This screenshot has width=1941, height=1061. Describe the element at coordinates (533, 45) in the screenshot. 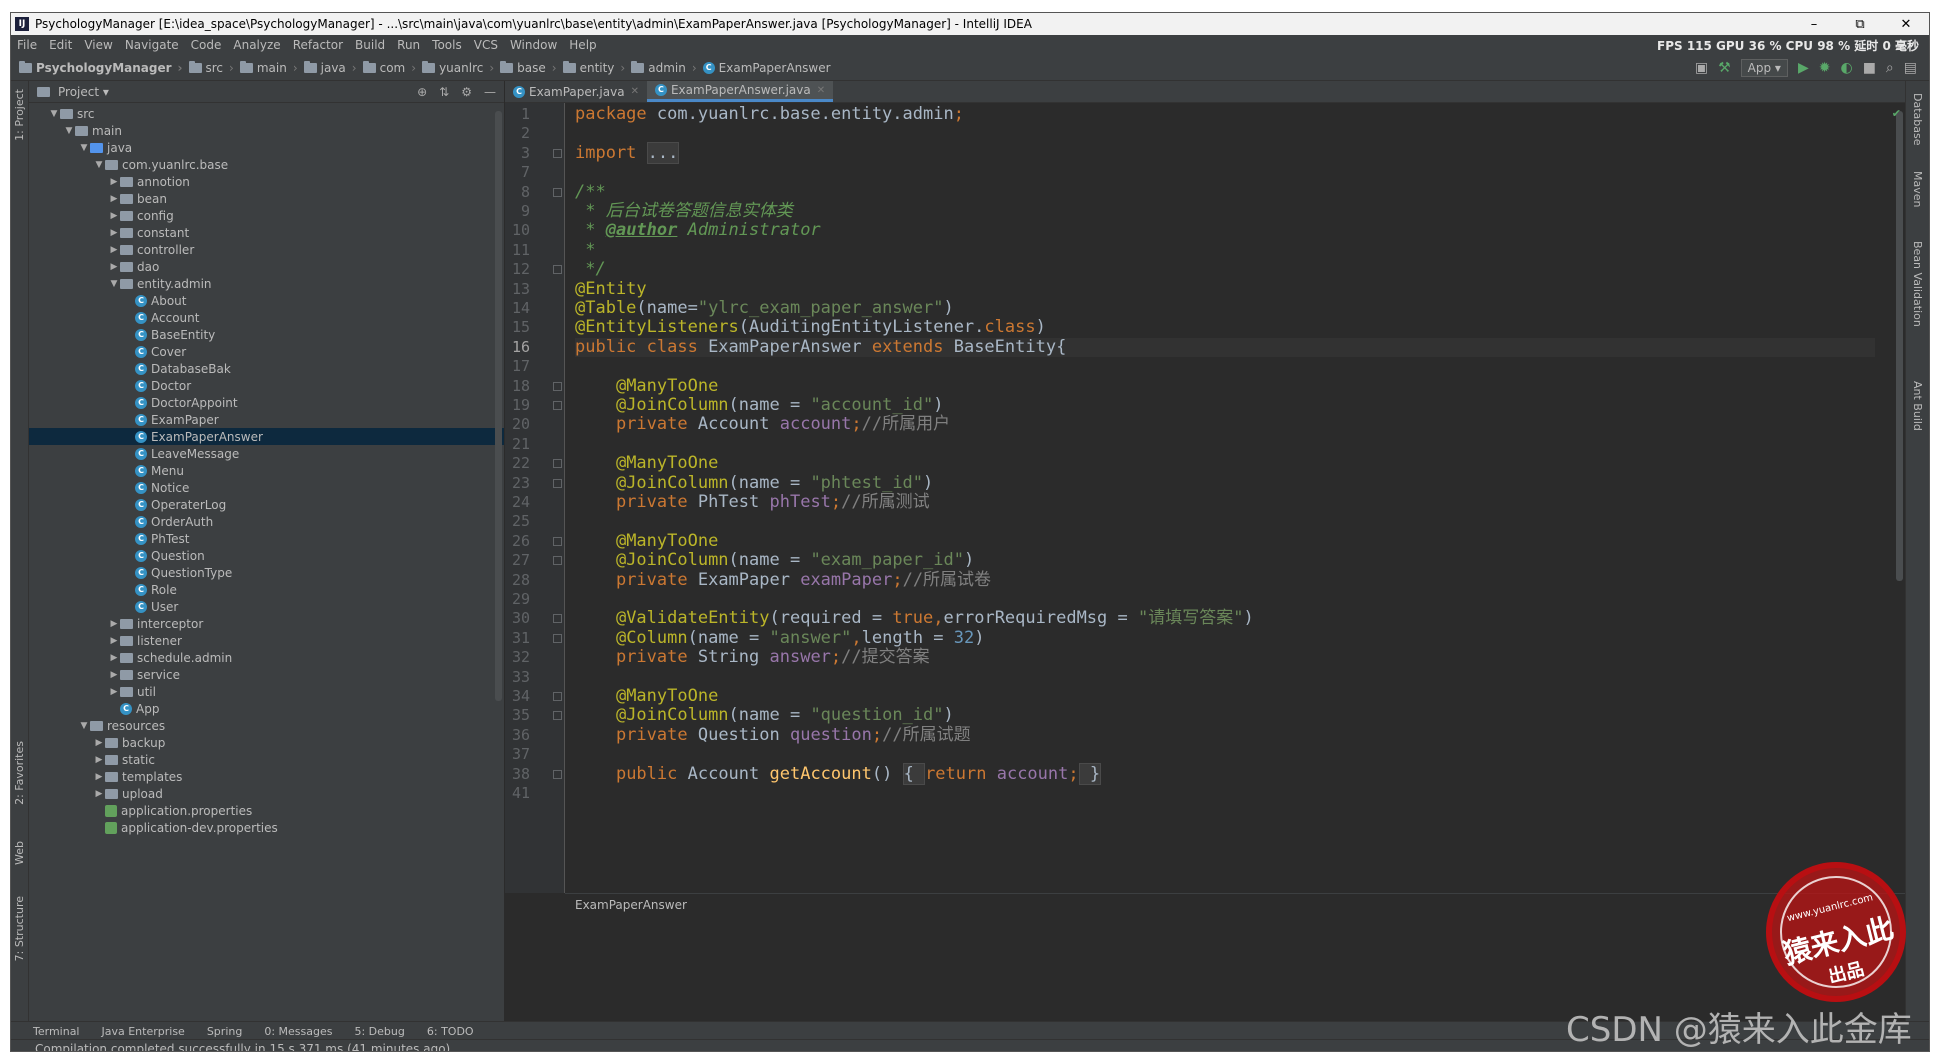

I see `menu-window: Window` at that location.